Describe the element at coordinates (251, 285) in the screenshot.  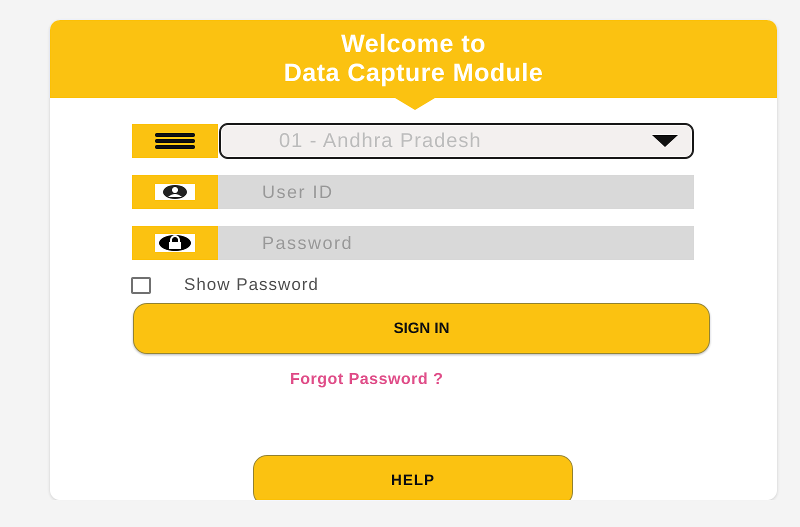
I see `checkbox-label: Show Password` at that location.